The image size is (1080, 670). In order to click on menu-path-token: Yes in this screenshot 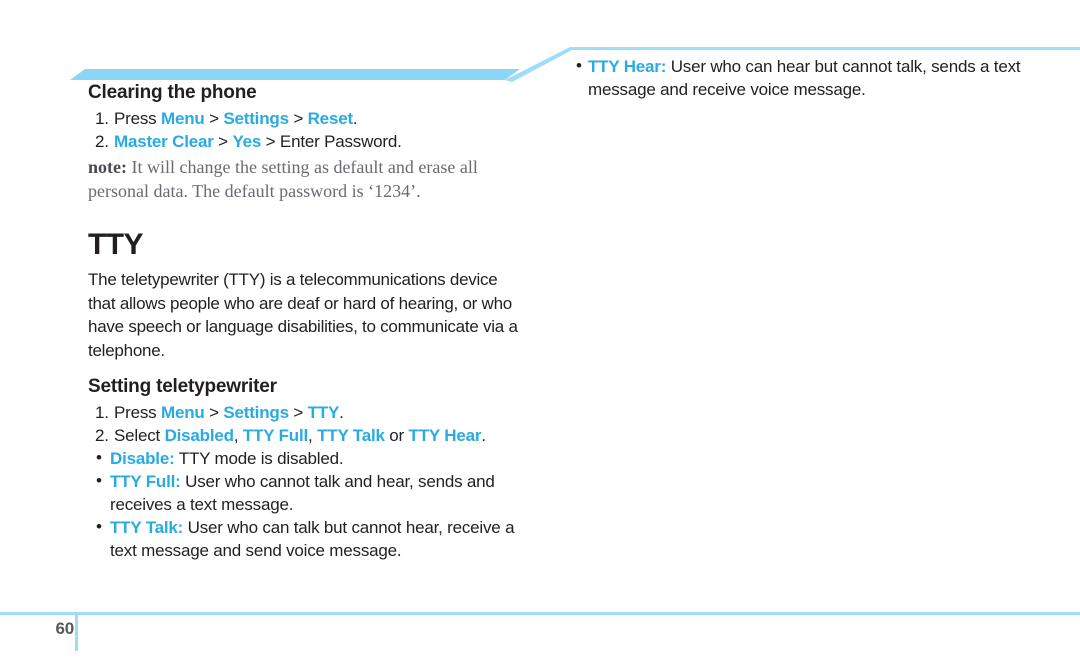, I will do `click(247, 141)`.